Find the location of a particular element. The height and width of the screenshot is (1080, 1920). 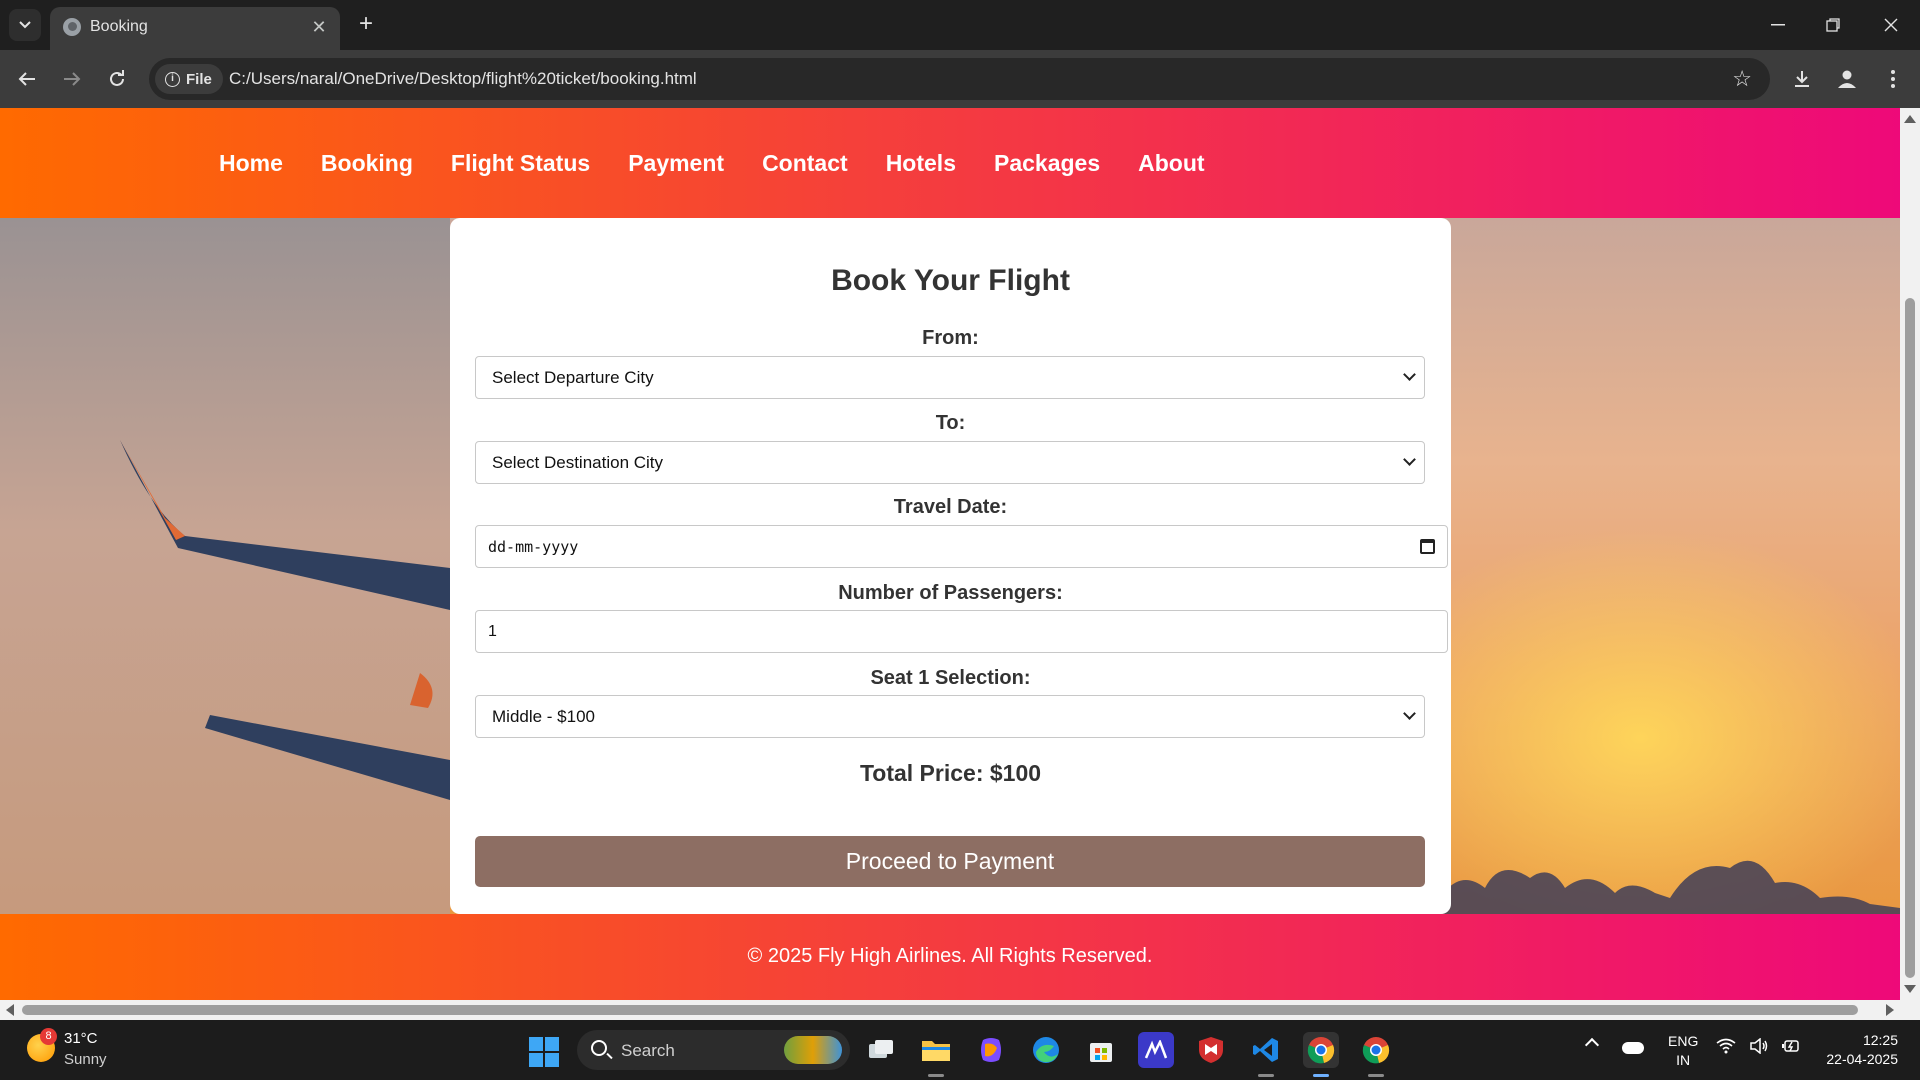

edge-browser-icon is located at coordinates (1046, 1050).